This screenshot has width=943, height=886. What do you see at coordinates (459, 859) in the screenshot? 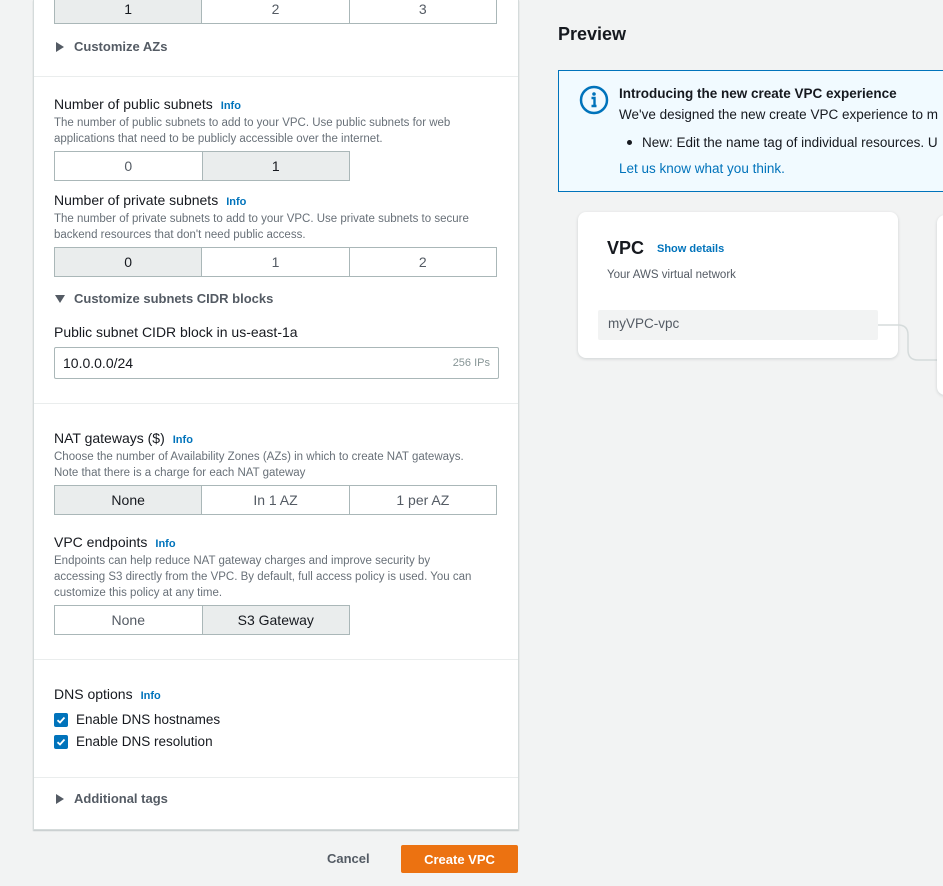
I see `create-vpc-button: Create VPC` at bounding box center [459, 859].